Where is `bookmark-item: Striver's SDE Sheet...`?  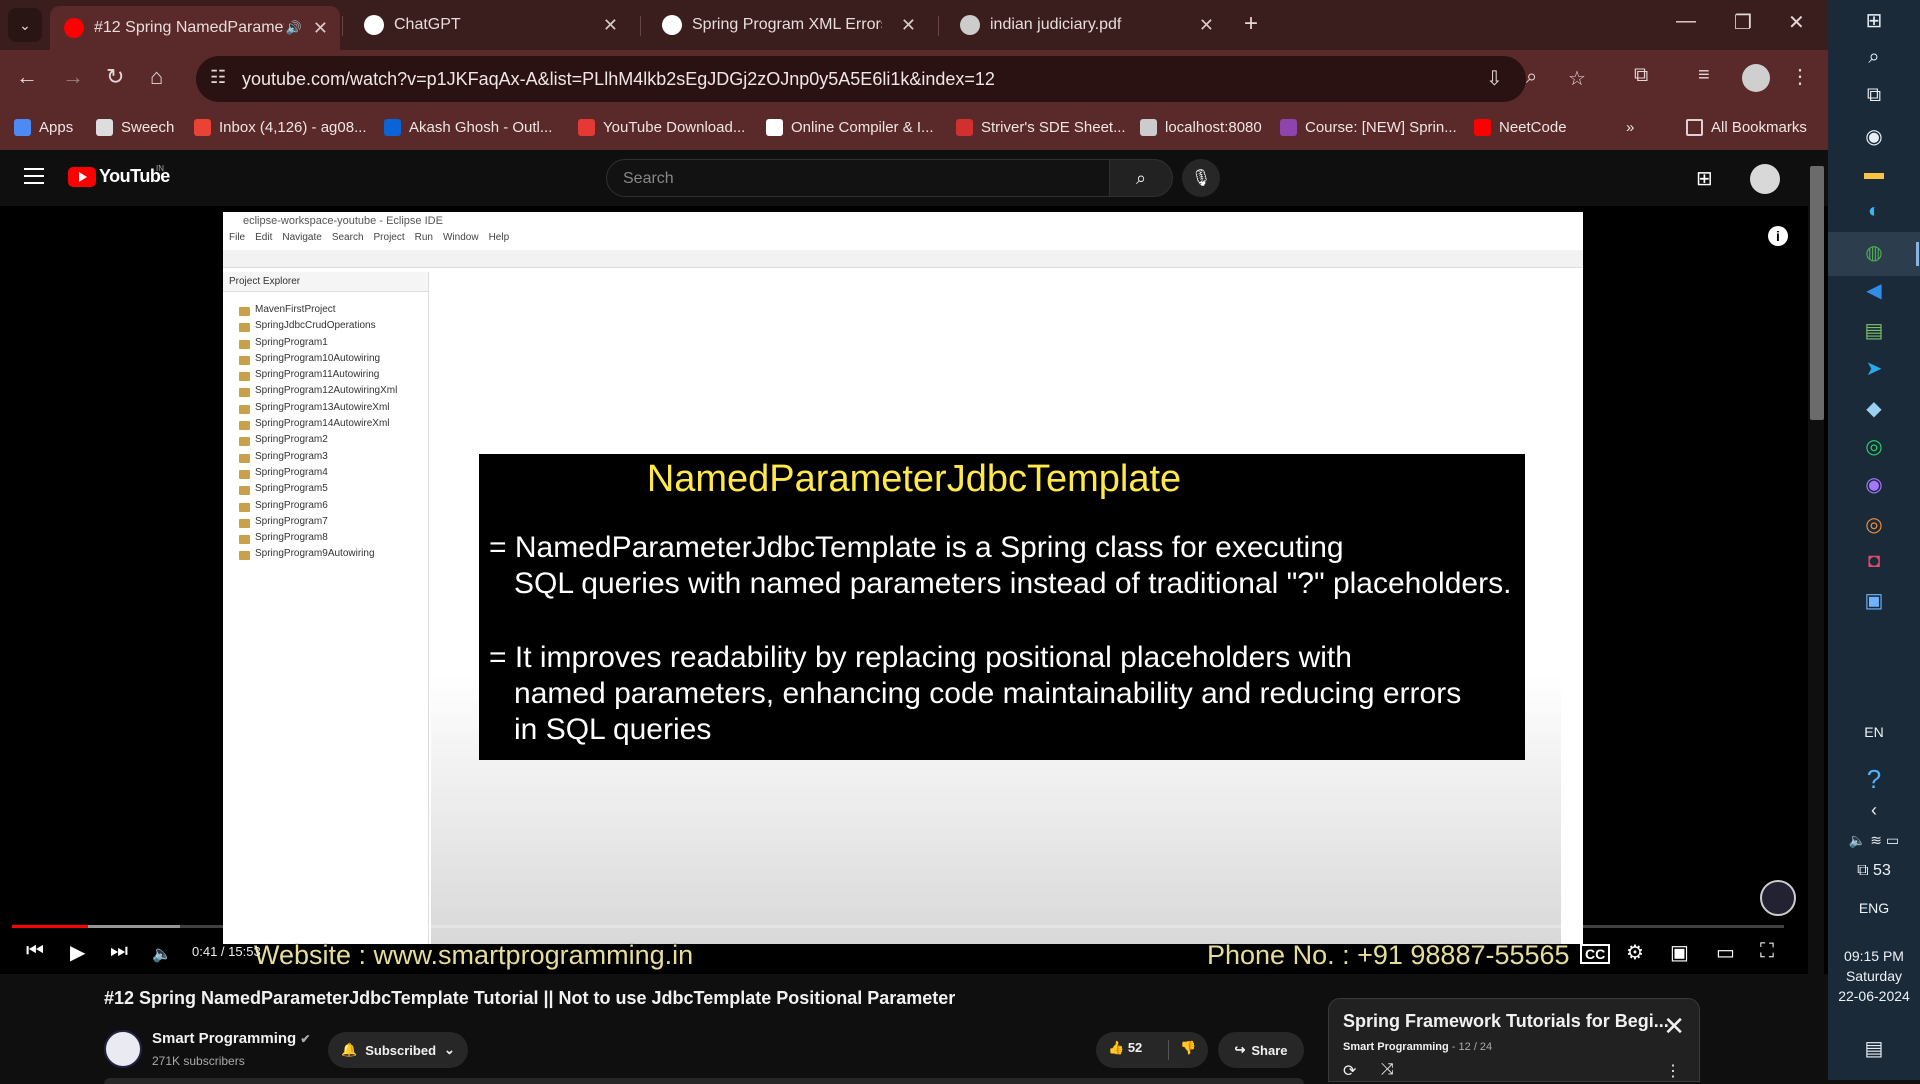
bookmark-item: Striver's SDE Sheet... is located at coordinates (1041, 127).